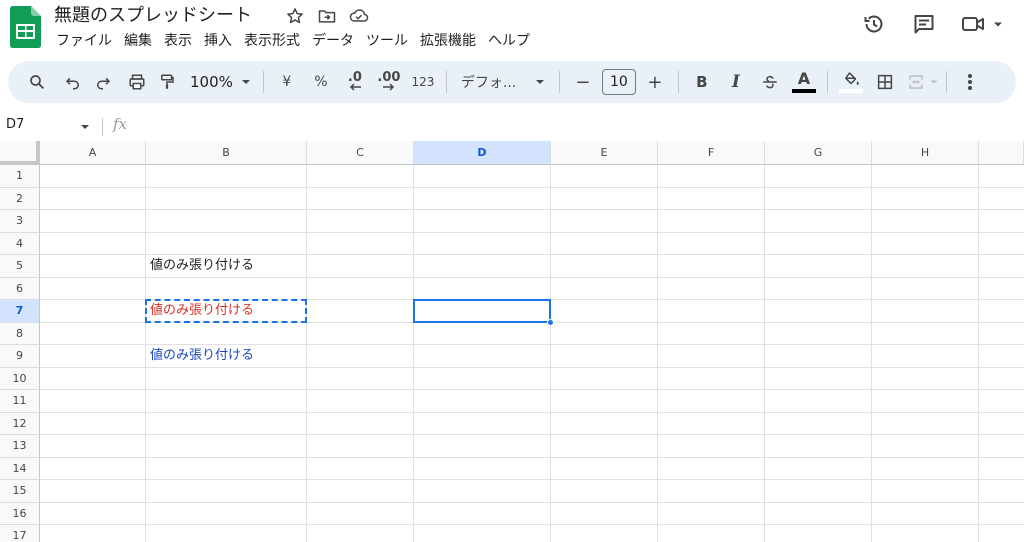 Image resolution: width=1024 pixels, height=542 pixels. I want to click on cell-b9: 値のみ張り付ける, so click(226, 356).